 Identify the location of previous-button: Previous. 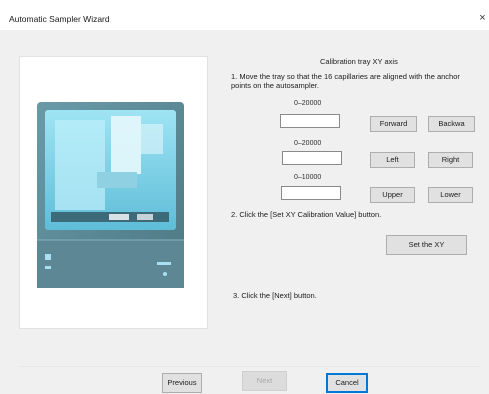
(182, 383).